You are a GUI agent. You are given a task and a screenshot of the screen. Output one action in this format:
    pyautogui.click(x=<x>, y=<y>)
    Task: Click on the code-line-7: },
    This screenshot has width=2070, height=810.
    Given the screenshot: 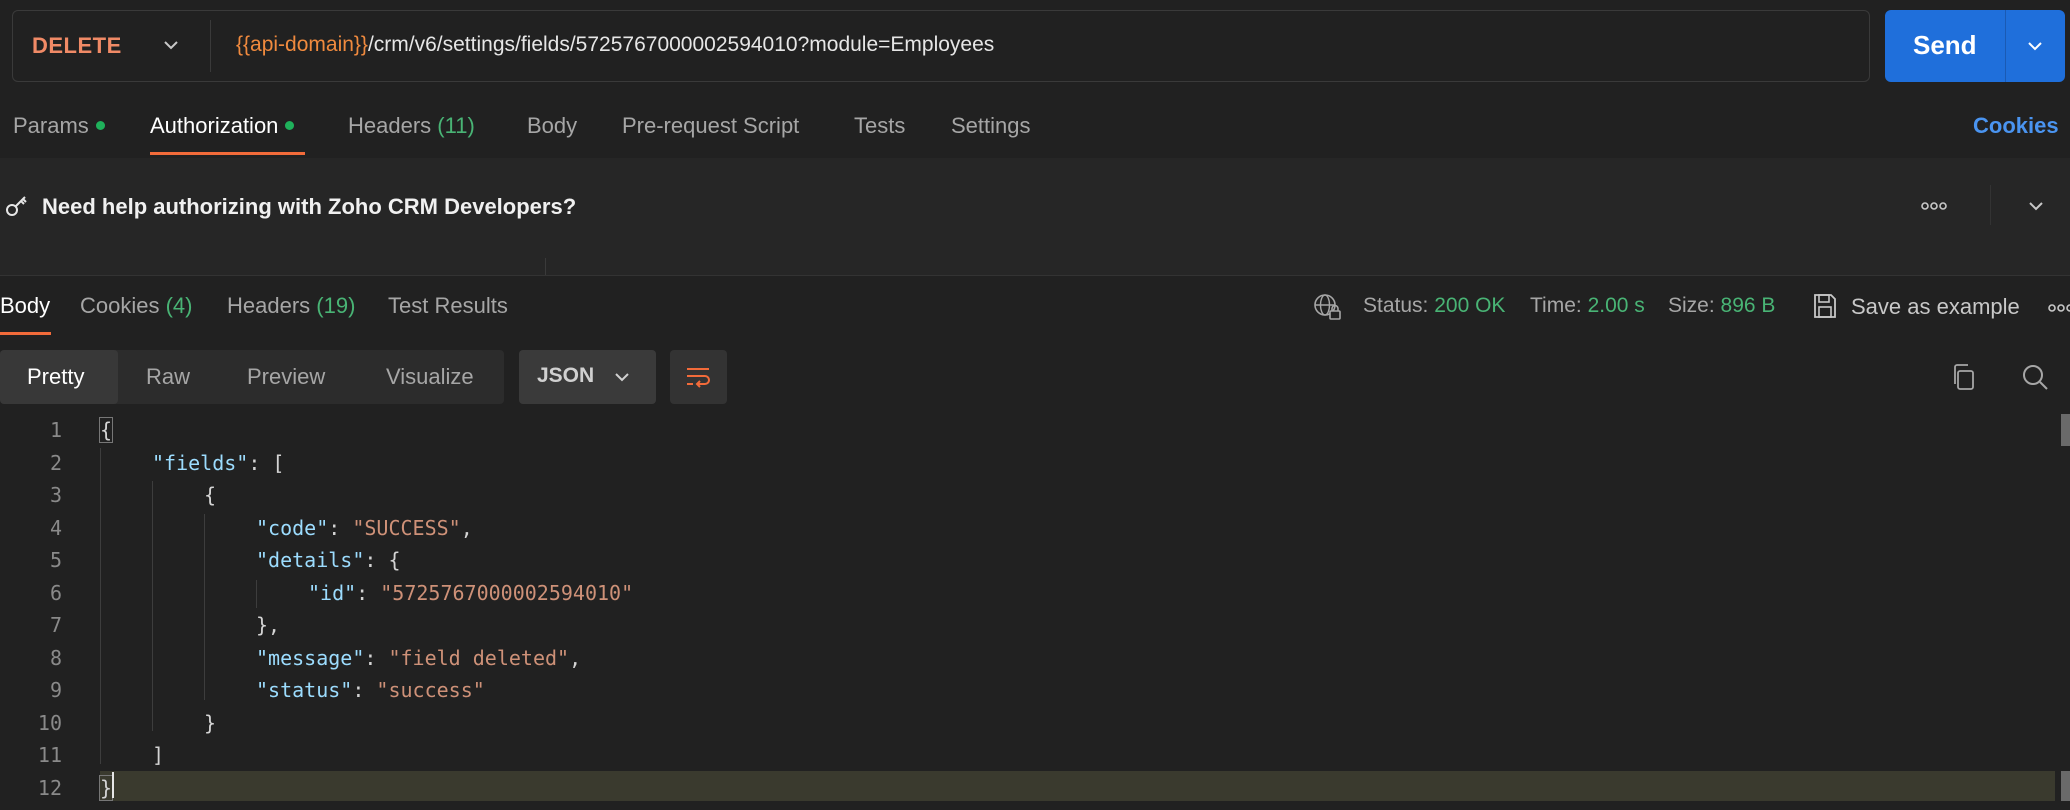 What is the action you would take?
    pyautogui.click(x=268, y=625)
    